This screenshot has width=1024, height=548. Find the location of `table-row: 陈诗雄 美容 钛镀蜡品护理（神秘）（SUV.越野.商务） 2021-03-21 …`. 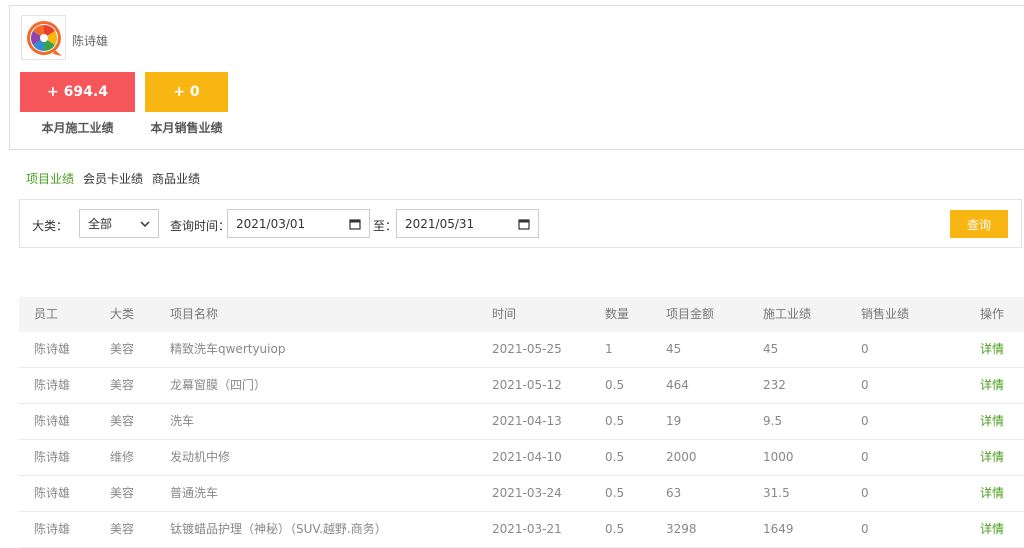

table-row: 陈诗雄 美容 钛镀蜡品护理（神秘）（SUV.越野.商务） 2021-03-21 … is located at coordinates (521, 530).